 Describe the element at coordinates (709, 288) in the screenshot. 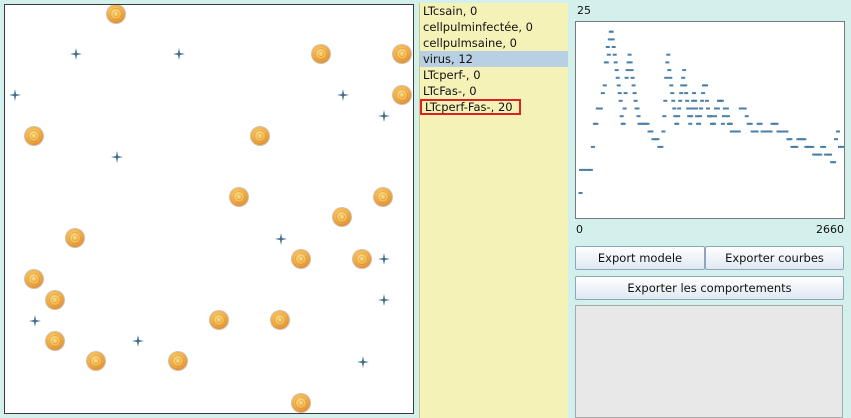

I see `export-behaviors-button: Exporter les comportements` at that location.